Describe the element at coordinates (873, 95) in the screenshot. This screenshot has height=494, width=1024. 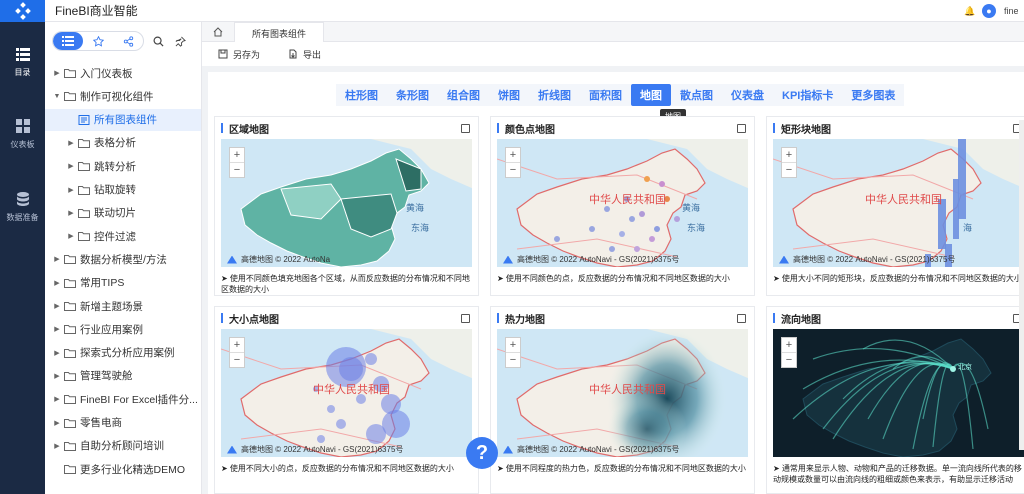
I see `category-tab: 更多图表` at that location.